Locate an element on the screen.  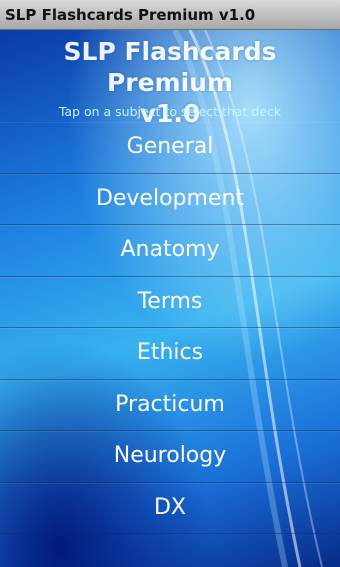
menu-item-practicum: Practicum is located at coordinates (170, 405).